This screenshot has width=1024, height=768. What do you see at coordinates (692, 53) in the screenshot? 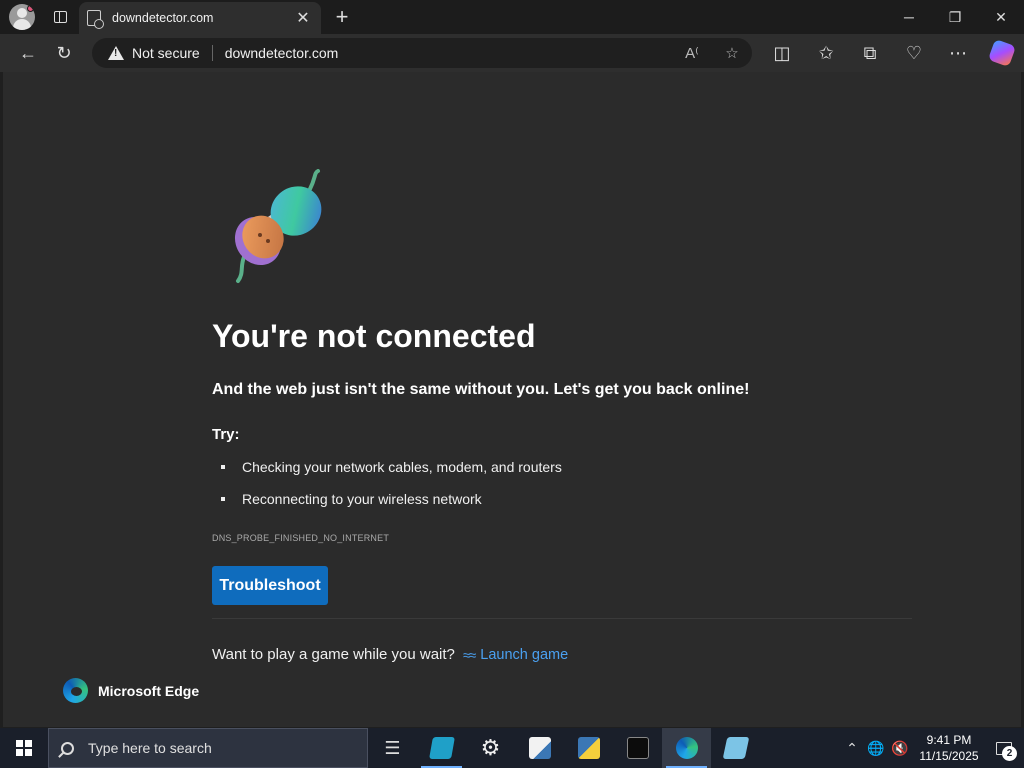
I see `read-aloud-icon: A⁽` at bounding box center [692, 53].